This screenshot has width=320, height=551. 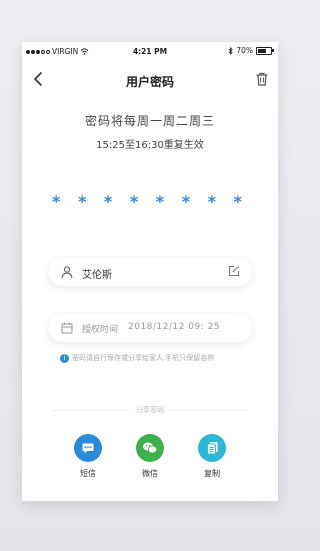 I want to click on share-sms-button: 短信, so click(x=88, y=456).